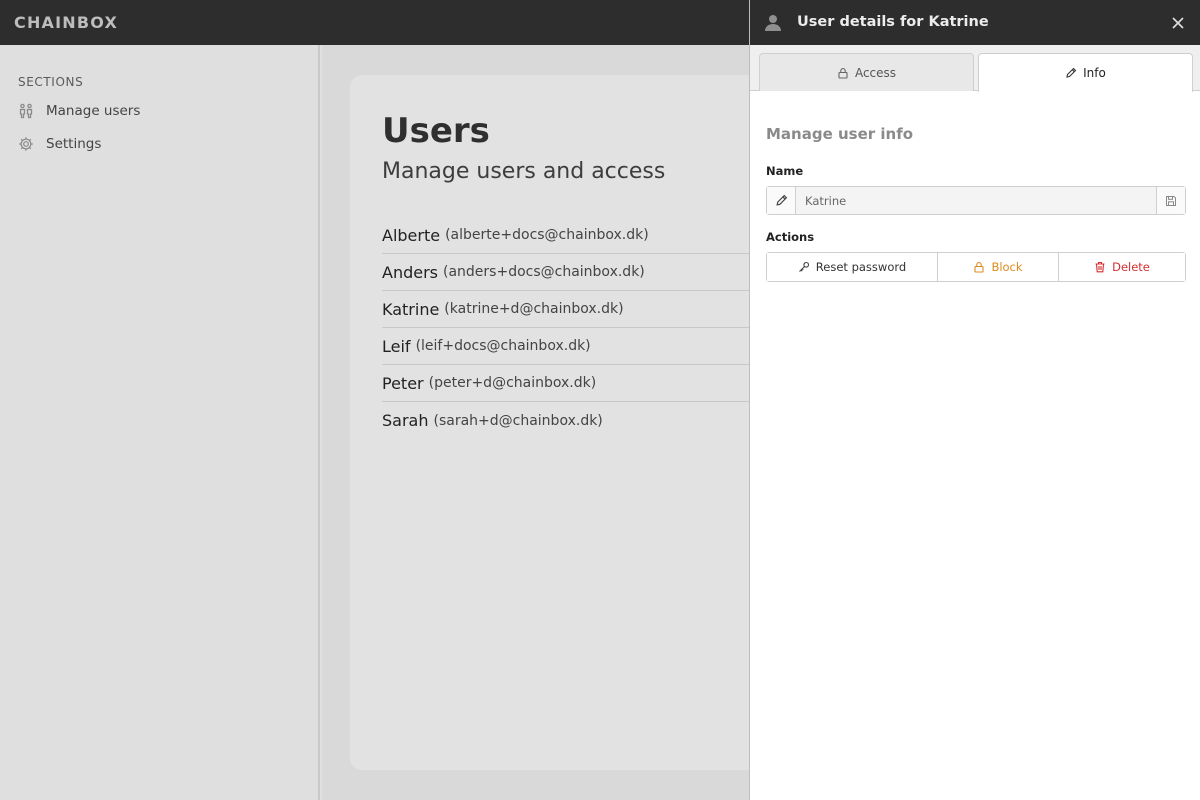 The height and width of the screenshot is (800, 1200). I want to click on name-input, so click(976, 200).